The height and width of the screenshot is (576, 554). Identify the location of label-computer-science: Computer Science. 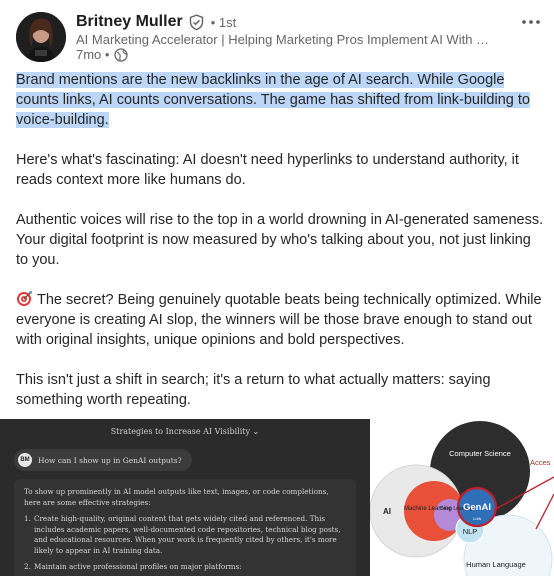
(480, 453).